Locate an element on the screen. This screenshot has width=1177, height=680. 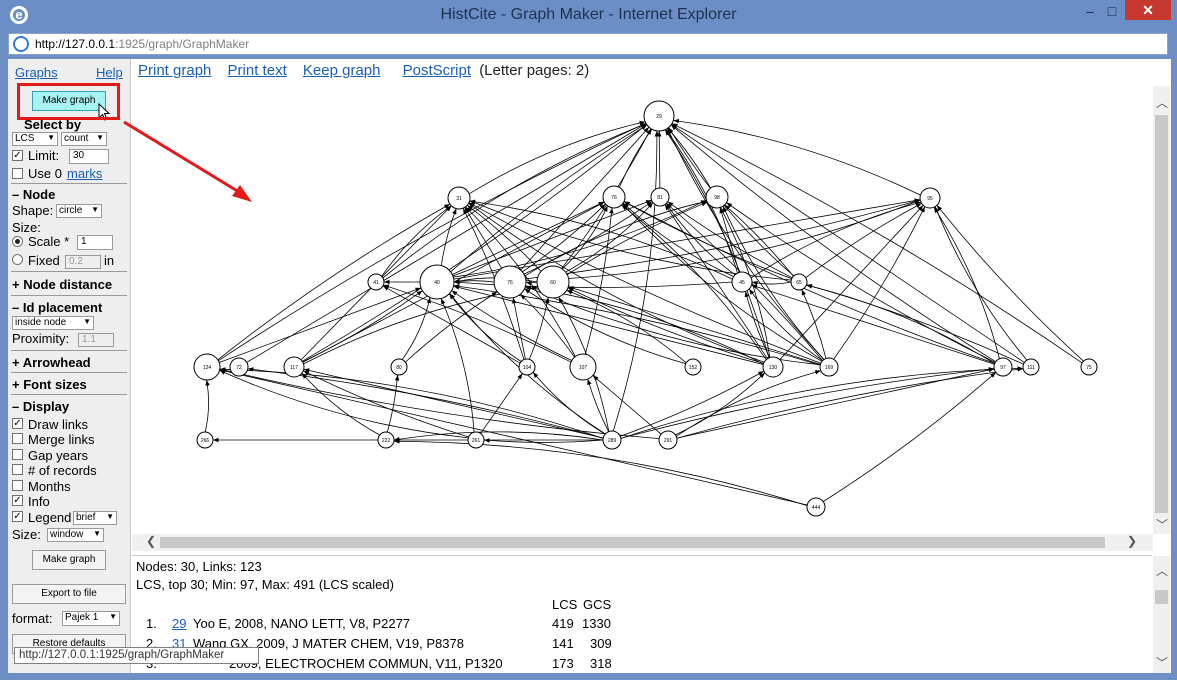
record-link: 29 is located at coordinates (179, 623).